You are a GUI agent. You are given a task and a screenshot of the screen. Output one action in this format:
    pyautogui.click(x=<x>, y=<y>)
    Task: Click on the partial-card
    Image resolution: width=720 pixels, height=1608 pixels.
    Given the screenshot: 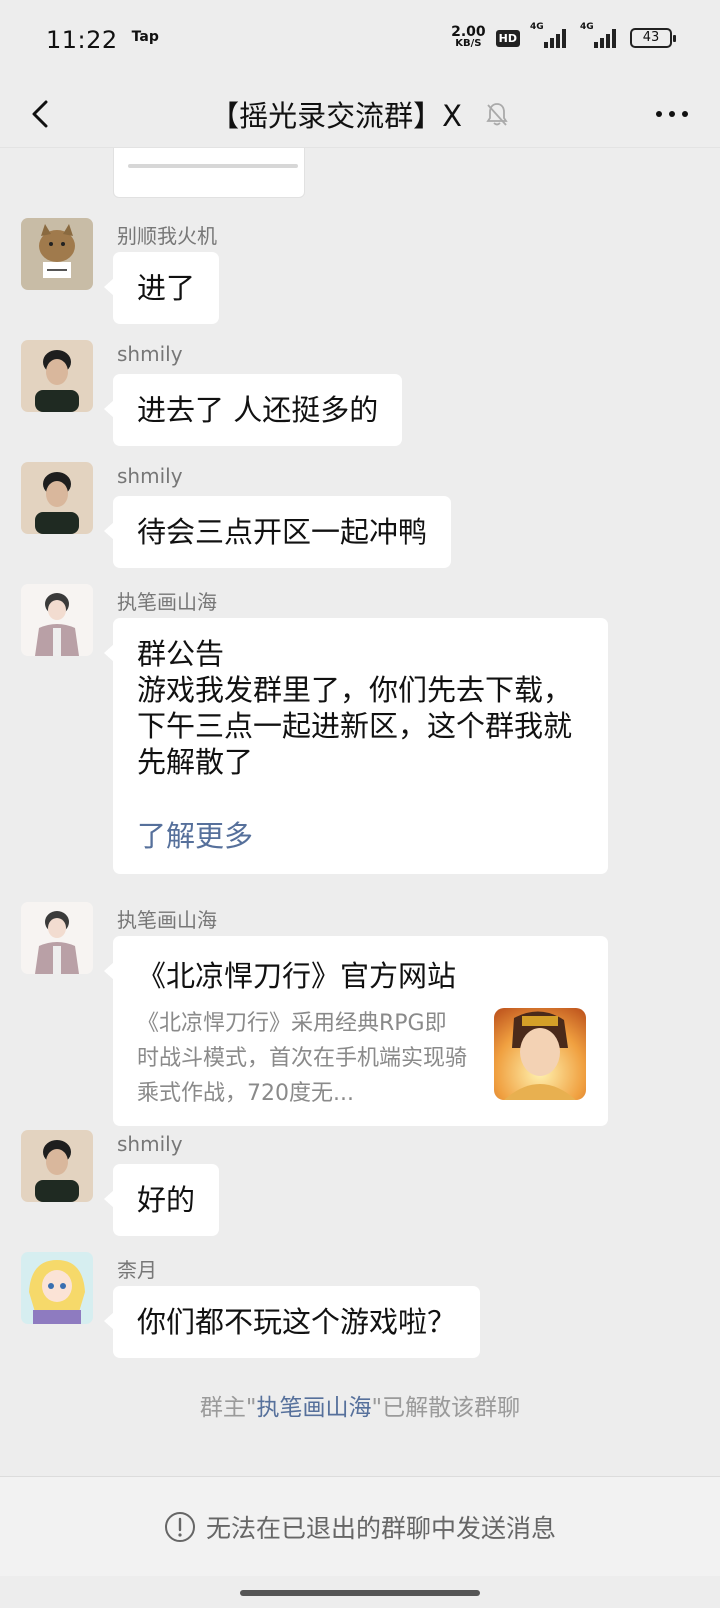 What is the action you would take?
    pyautogui.click(x=209, y=173)
    